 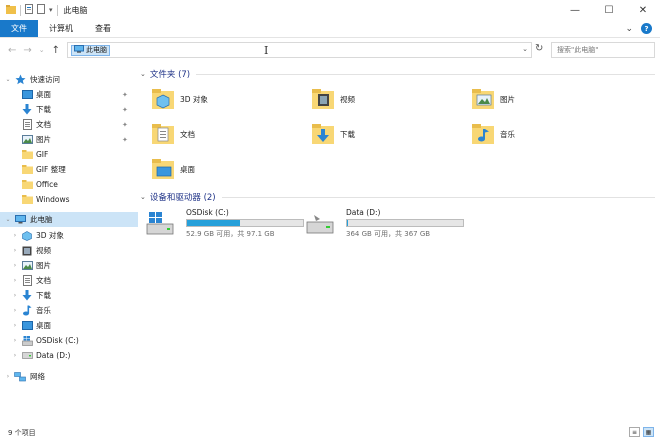 What do you see at coordinates (539, 48) in the screenshot?
I see `refresh-button: ↻` at bounding box center [539, 48].